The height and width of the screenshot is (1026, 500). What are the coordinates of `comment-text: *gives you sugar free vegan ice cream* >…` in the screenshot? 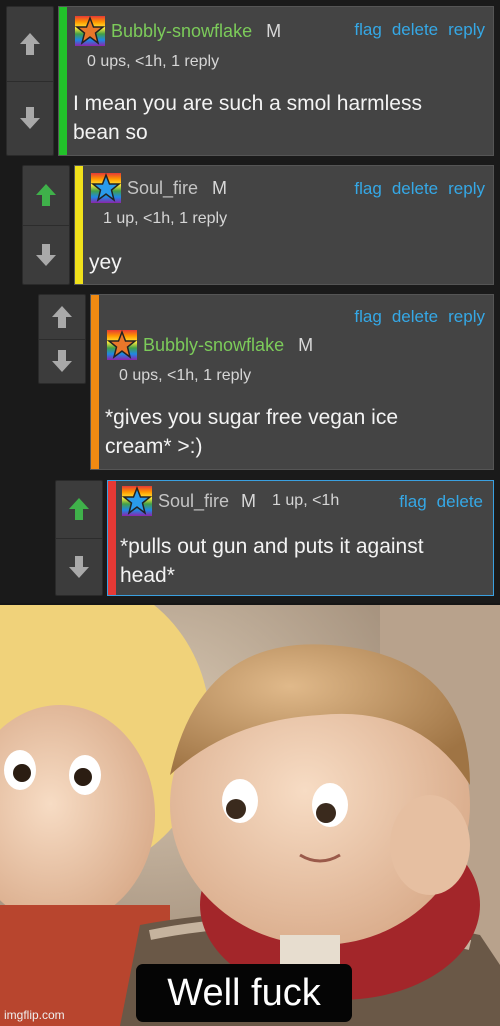 It's located at (252, 432).